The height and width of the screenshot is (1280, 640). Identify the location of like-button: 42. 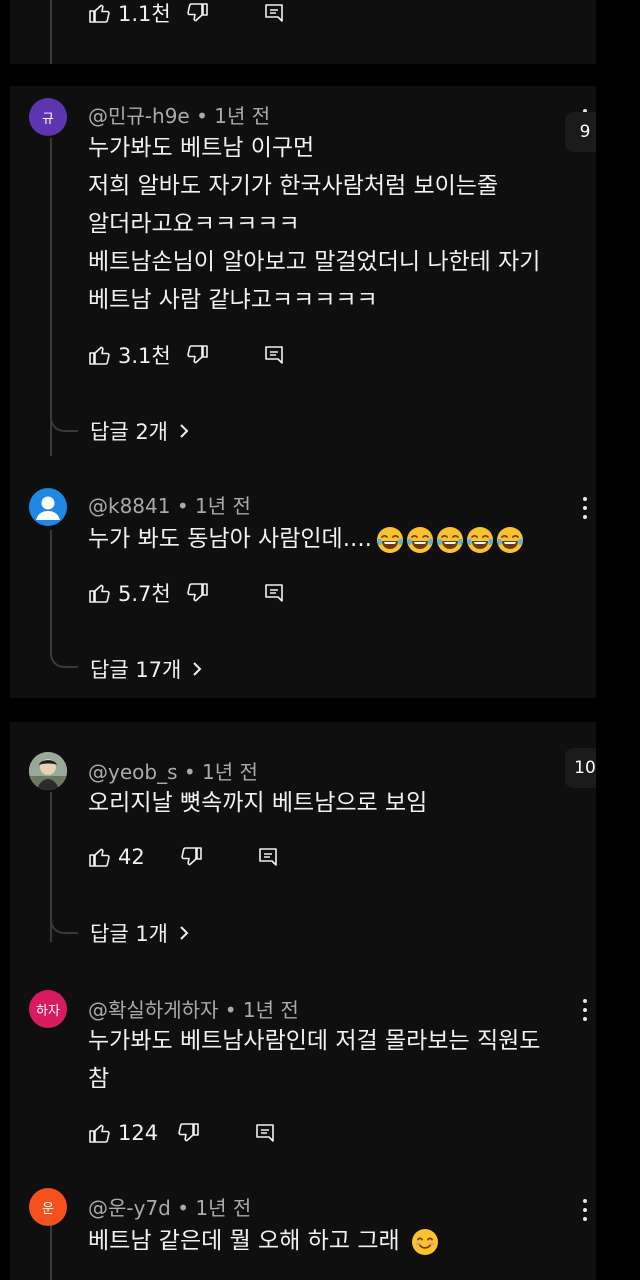
(116, 857).